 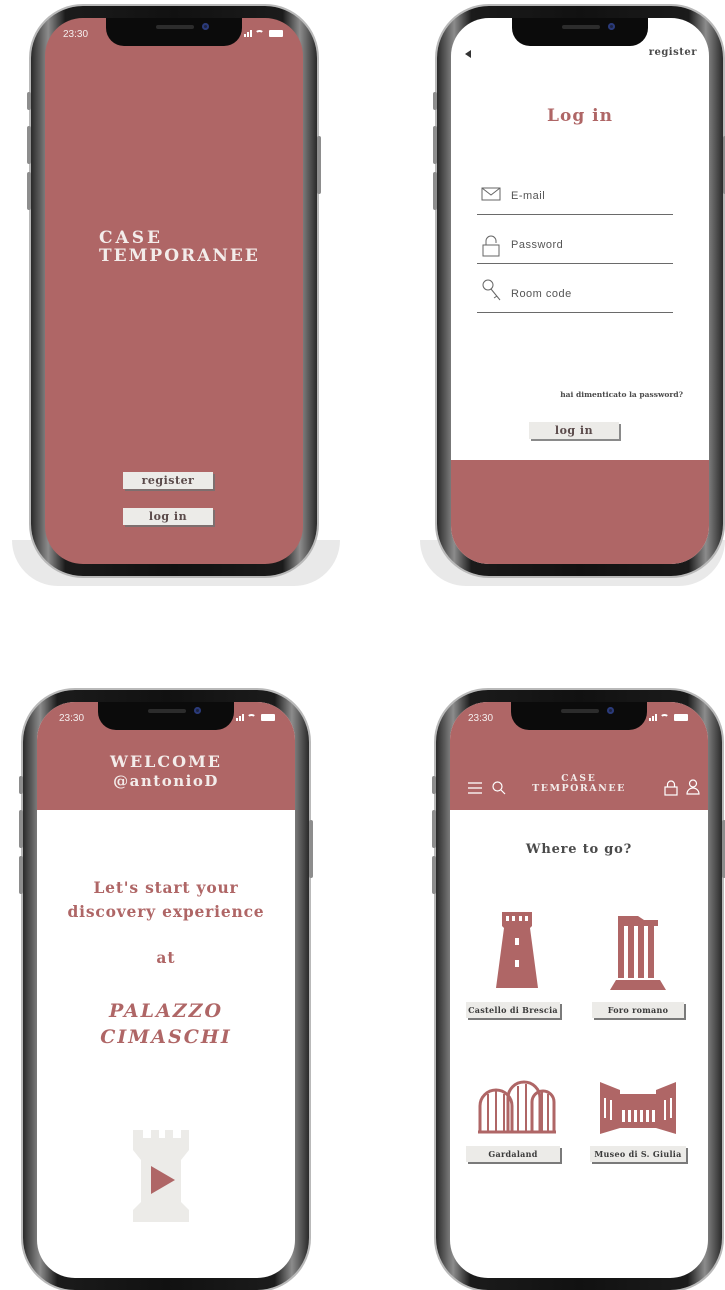 What do you see at coordinates (131, 238) in the screenshot?
I see `logo-line1: CASE` at bounding box center [131, 238].